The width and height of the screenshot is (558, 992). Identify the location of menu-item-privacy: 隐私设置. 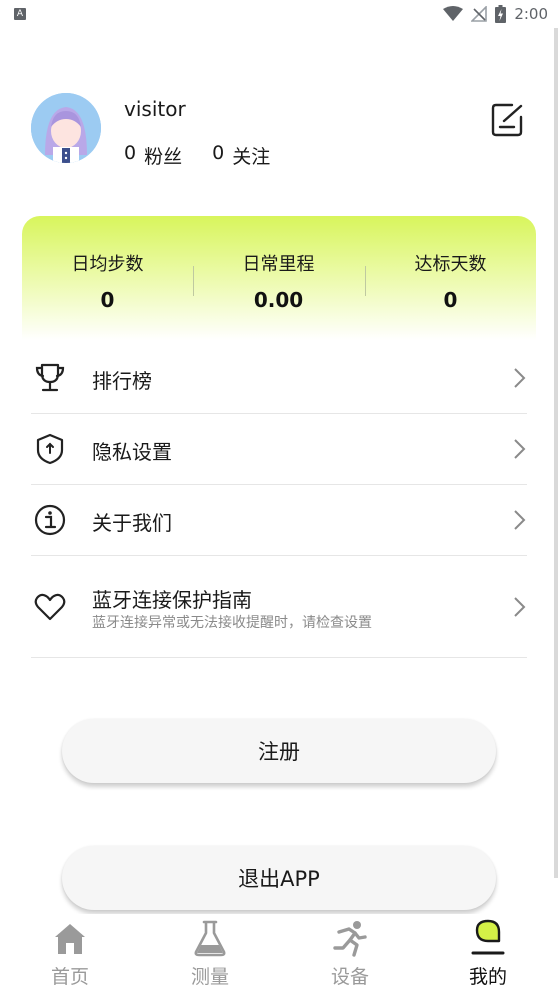
(279, 449).